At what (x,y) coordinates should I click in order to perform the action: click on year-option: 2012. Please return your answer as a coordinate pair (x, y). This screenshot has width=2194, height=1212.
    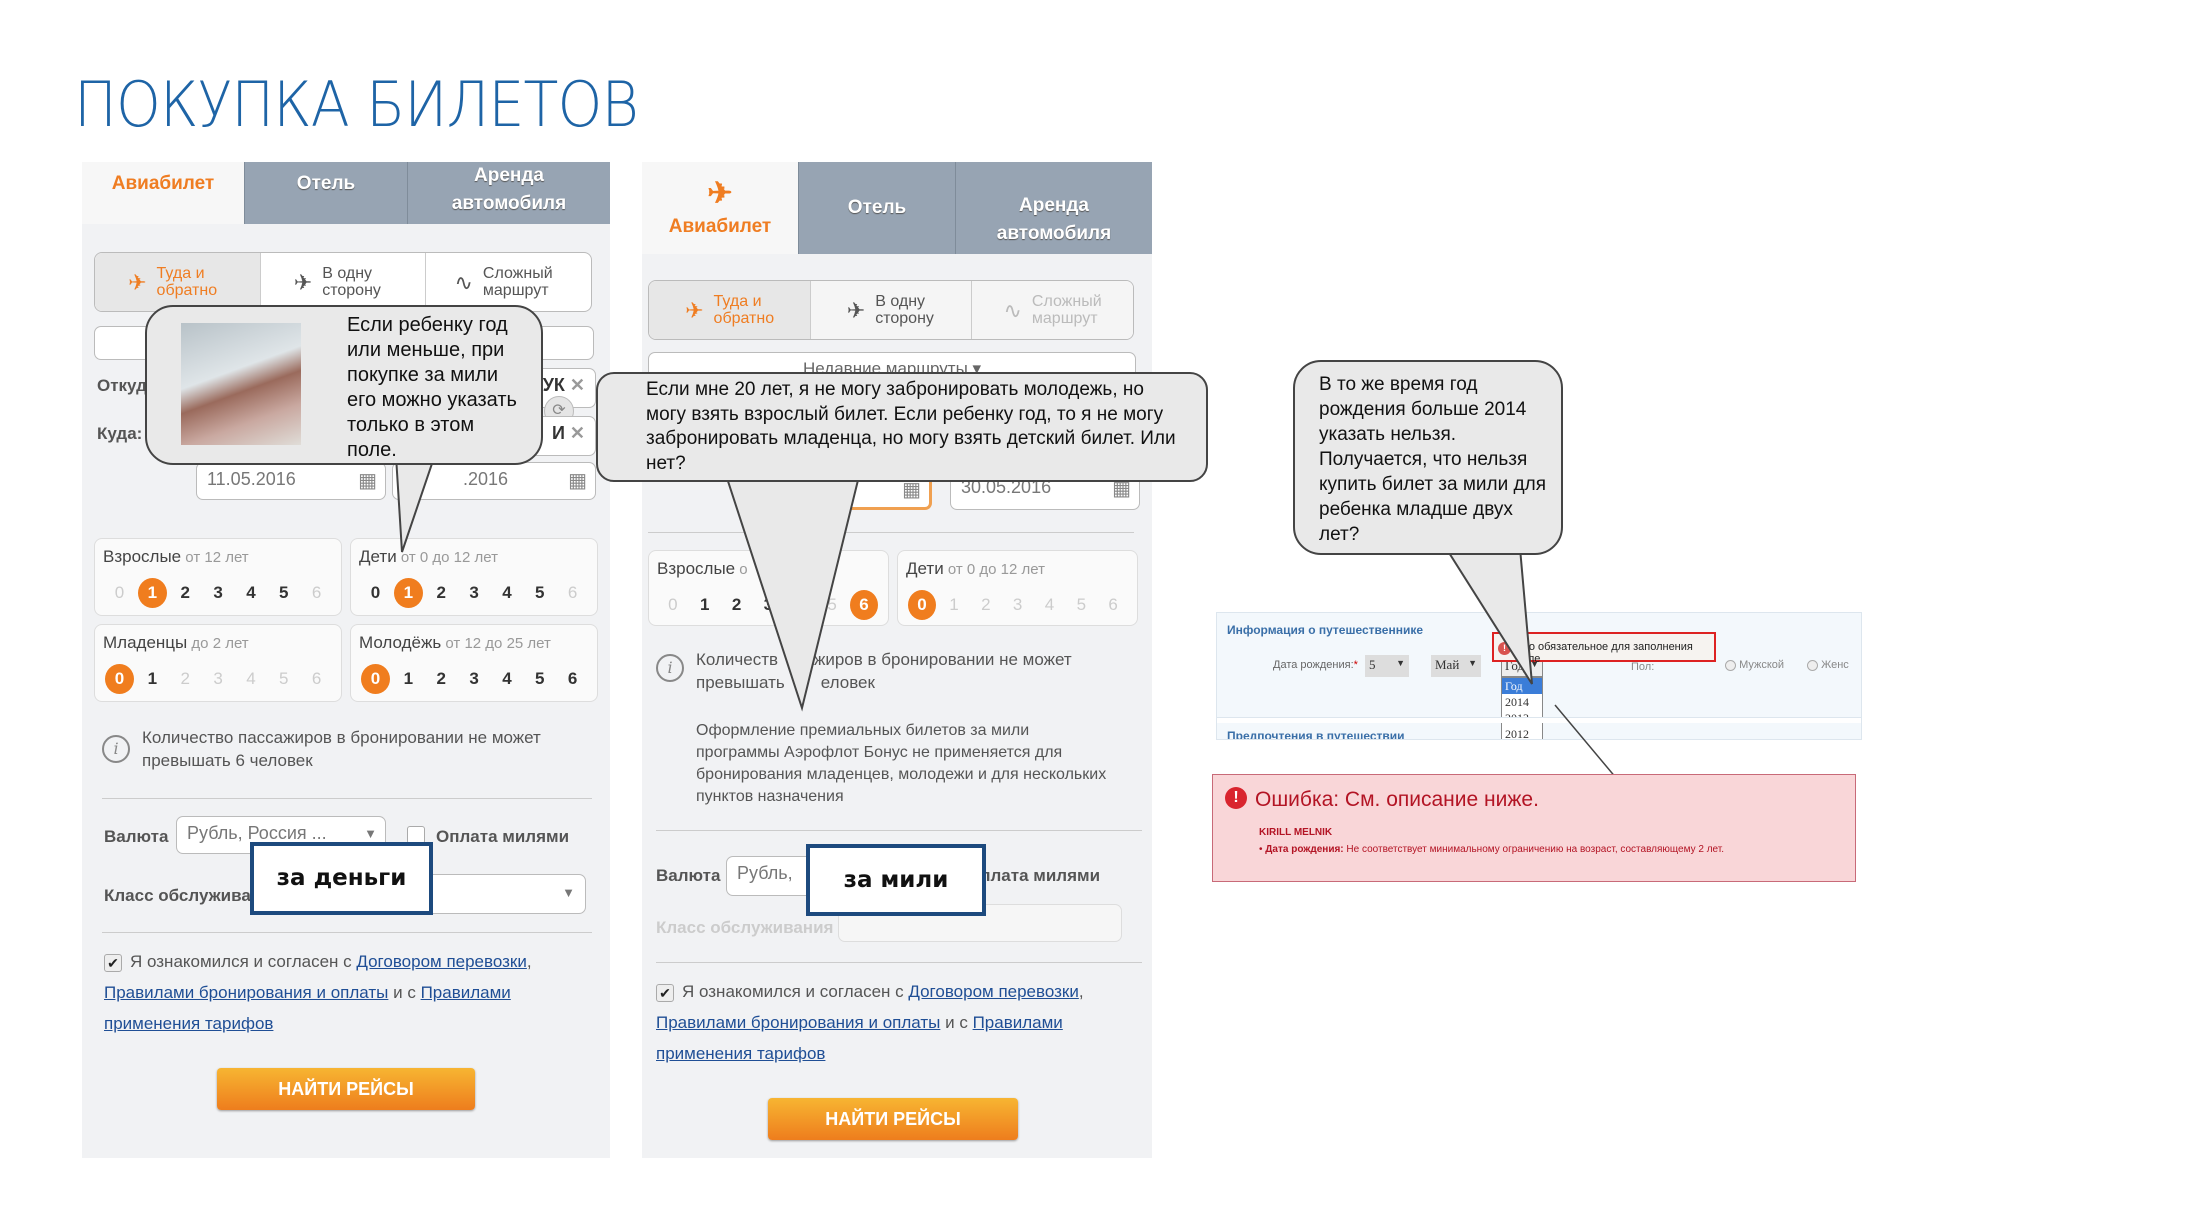
    Looking at the image, I should click on (1522, 732).